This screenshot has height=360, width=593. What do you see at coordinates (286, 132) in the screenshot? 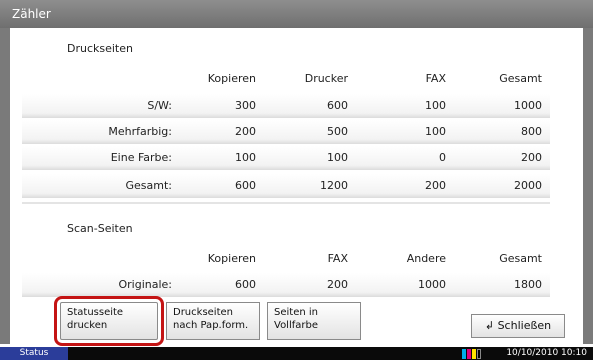
I see `print-row-multicolor: Mehrfarbig: 200 500 100 800` at bounding box center [286, 132].